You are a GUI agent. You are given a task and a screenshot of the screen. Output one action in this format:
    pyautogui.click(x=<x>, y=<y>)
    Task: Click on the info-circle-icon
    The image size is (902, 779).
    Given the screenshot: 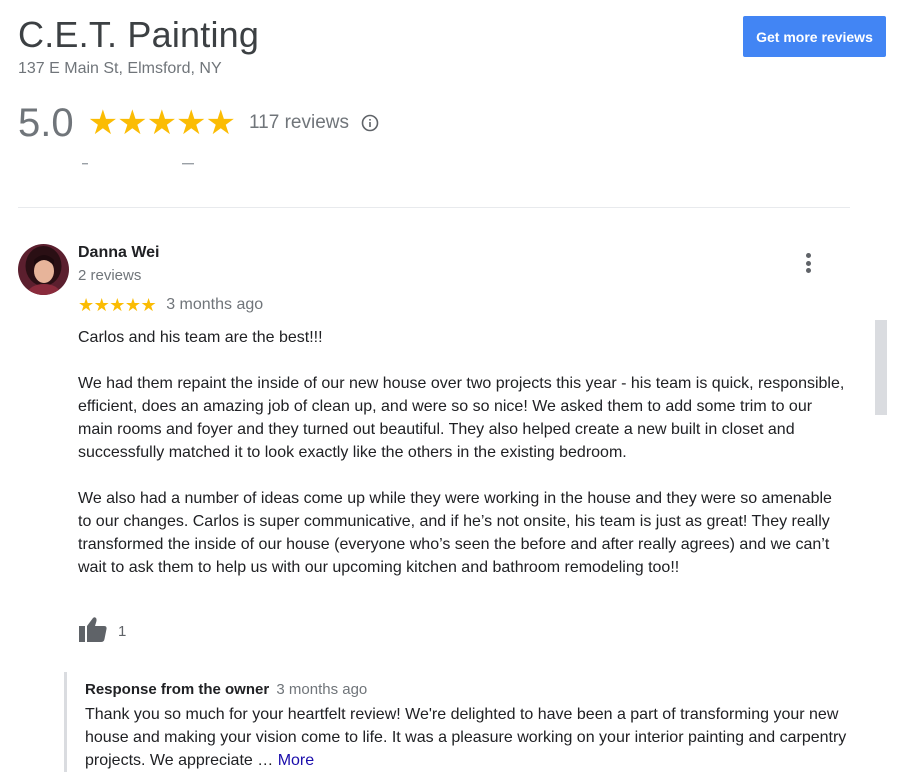 What is the action you would take?
    pyautogui.click(x=370, y=123)
    